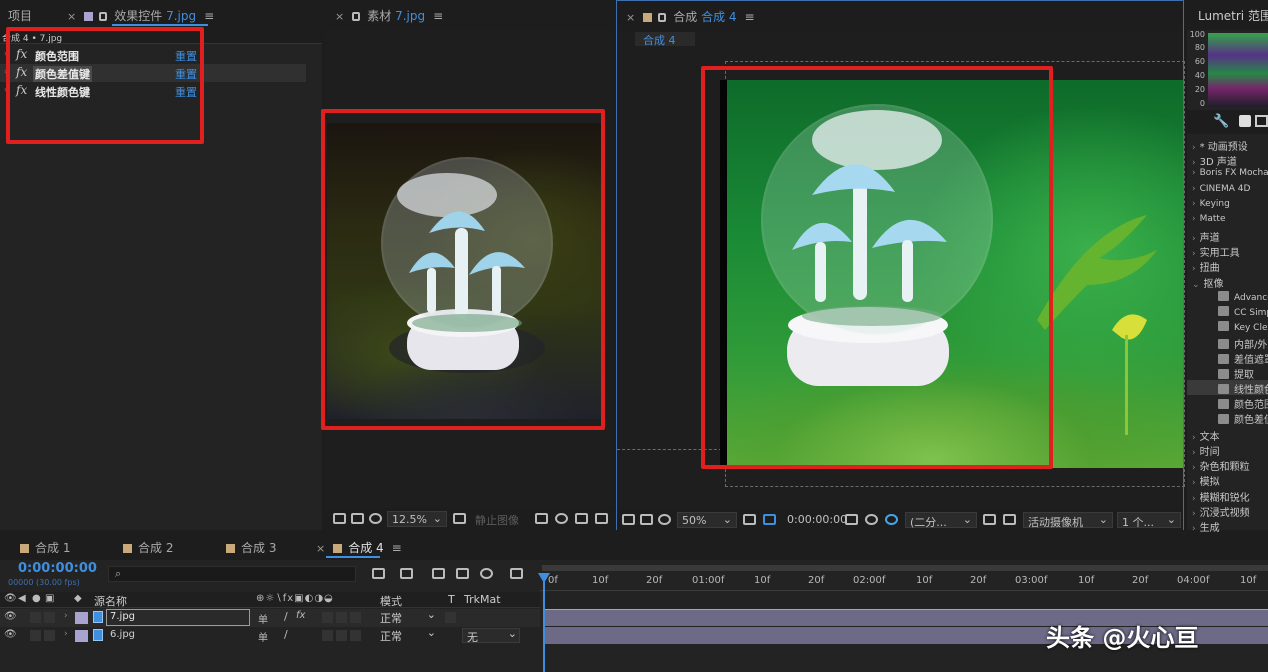 The image size is (1268, 672). Describe the element at coordinates (1221, 511) in the screenshot. I see `category-immersive: › 沉浸式视频` at that location.